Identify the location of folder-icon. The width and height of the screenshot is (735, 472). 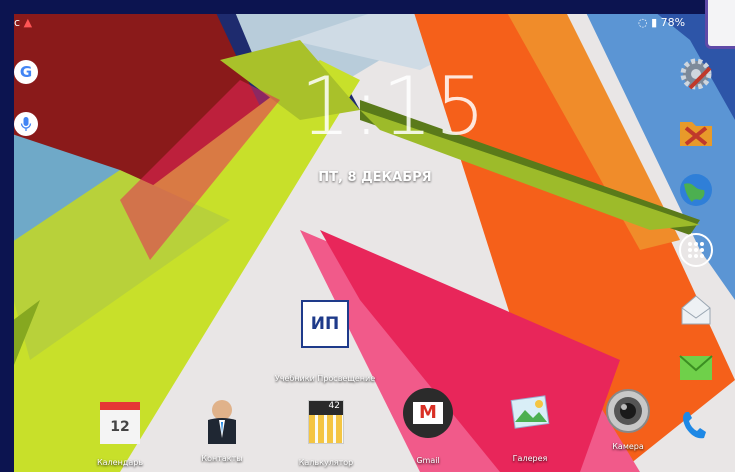
(696, 134).